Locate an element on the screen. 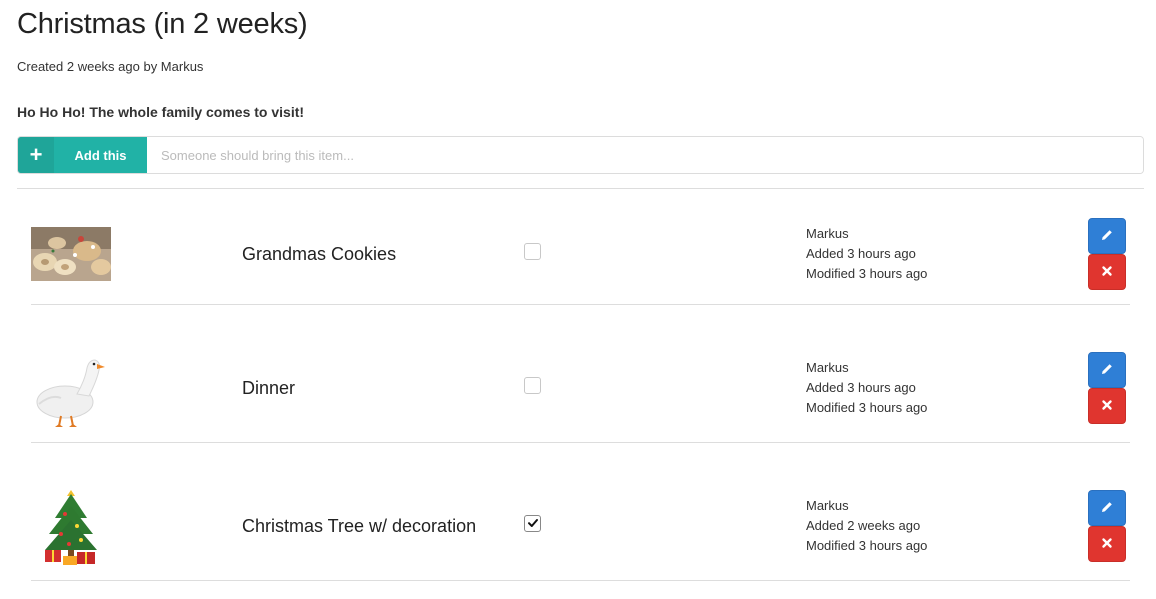 Image resolution: width=1156 pixels, height=599 pixels. checkmark-icon is located at coordinates (533, 524).